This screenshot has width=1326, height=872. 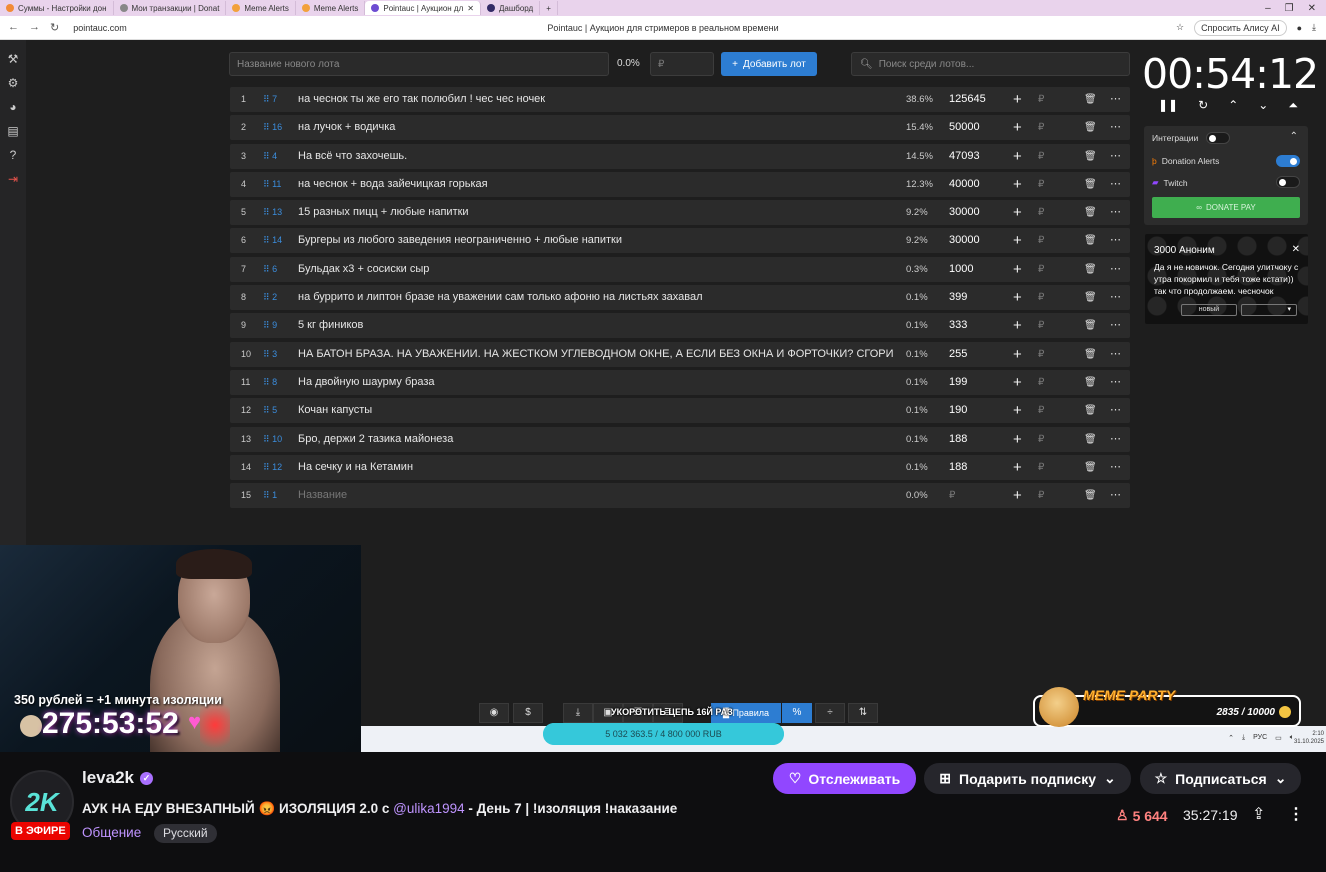 I want to click on settings-icon: ⚙, so click(x=13, y=83).